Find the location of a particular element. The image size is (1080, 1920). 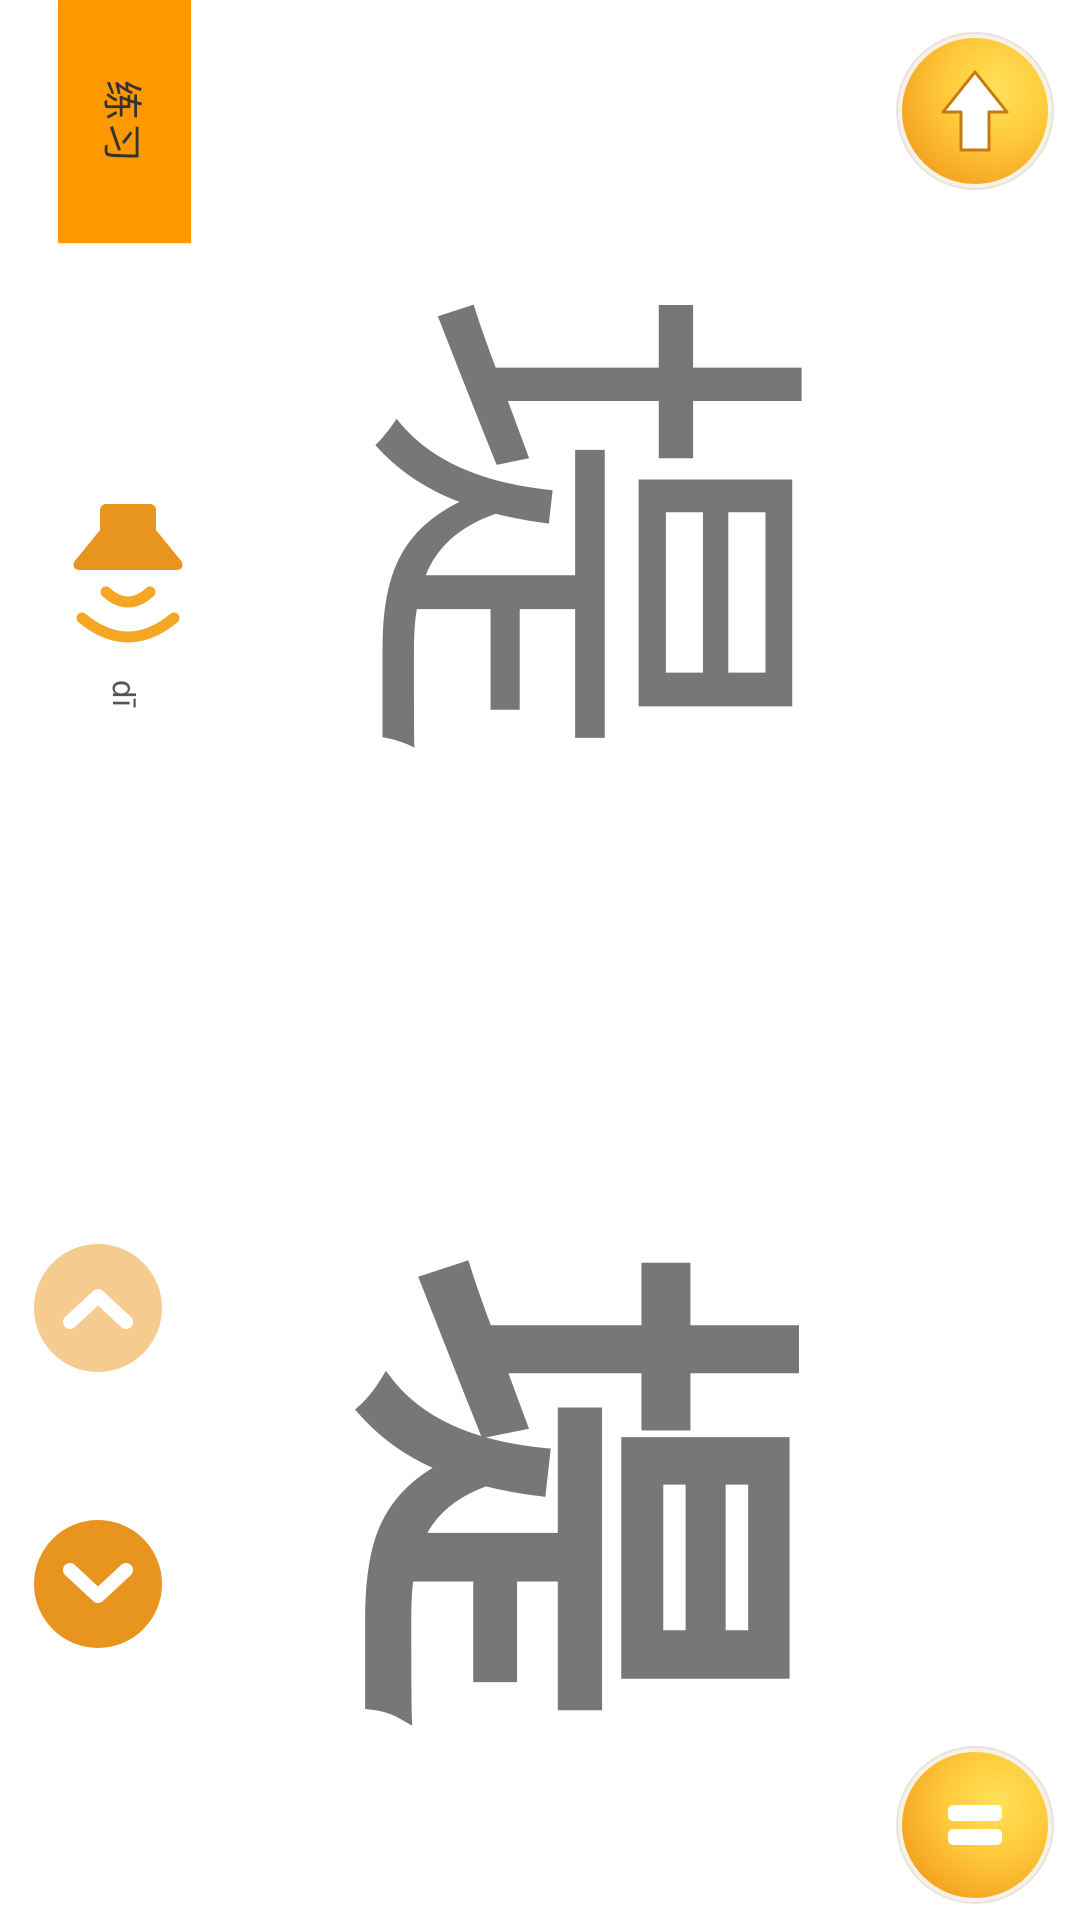

menu-button is located at coordinates (975, 1825).